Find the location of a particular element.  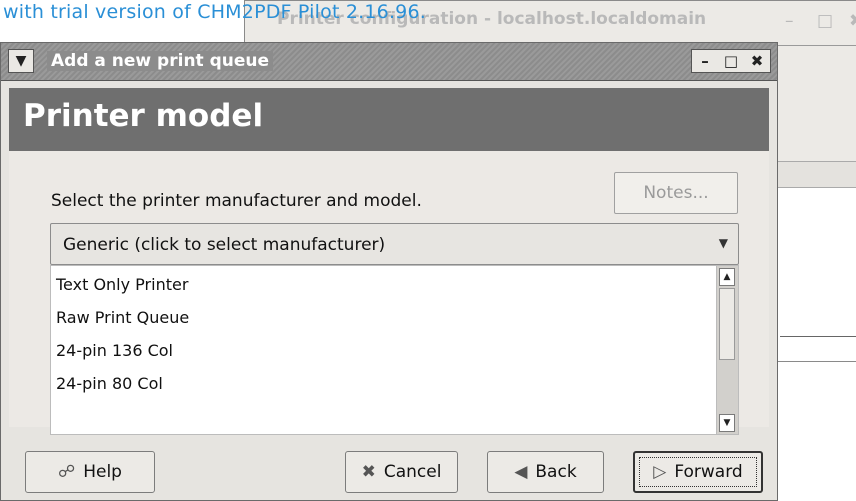

minimize-button: – is located at coordinates (705, 61).